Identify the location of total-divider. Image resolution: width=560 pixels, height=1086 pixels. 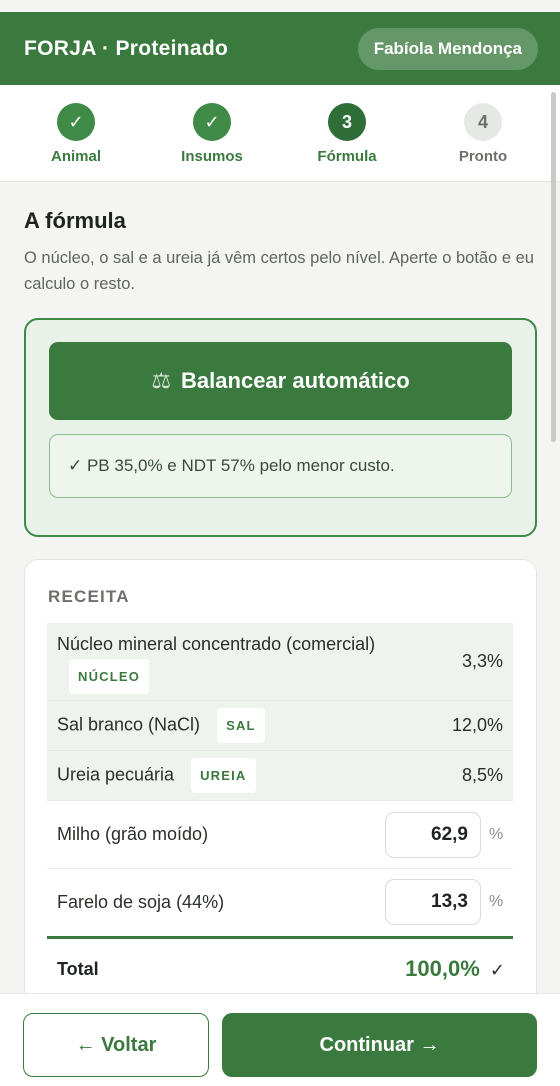
(280, 937).